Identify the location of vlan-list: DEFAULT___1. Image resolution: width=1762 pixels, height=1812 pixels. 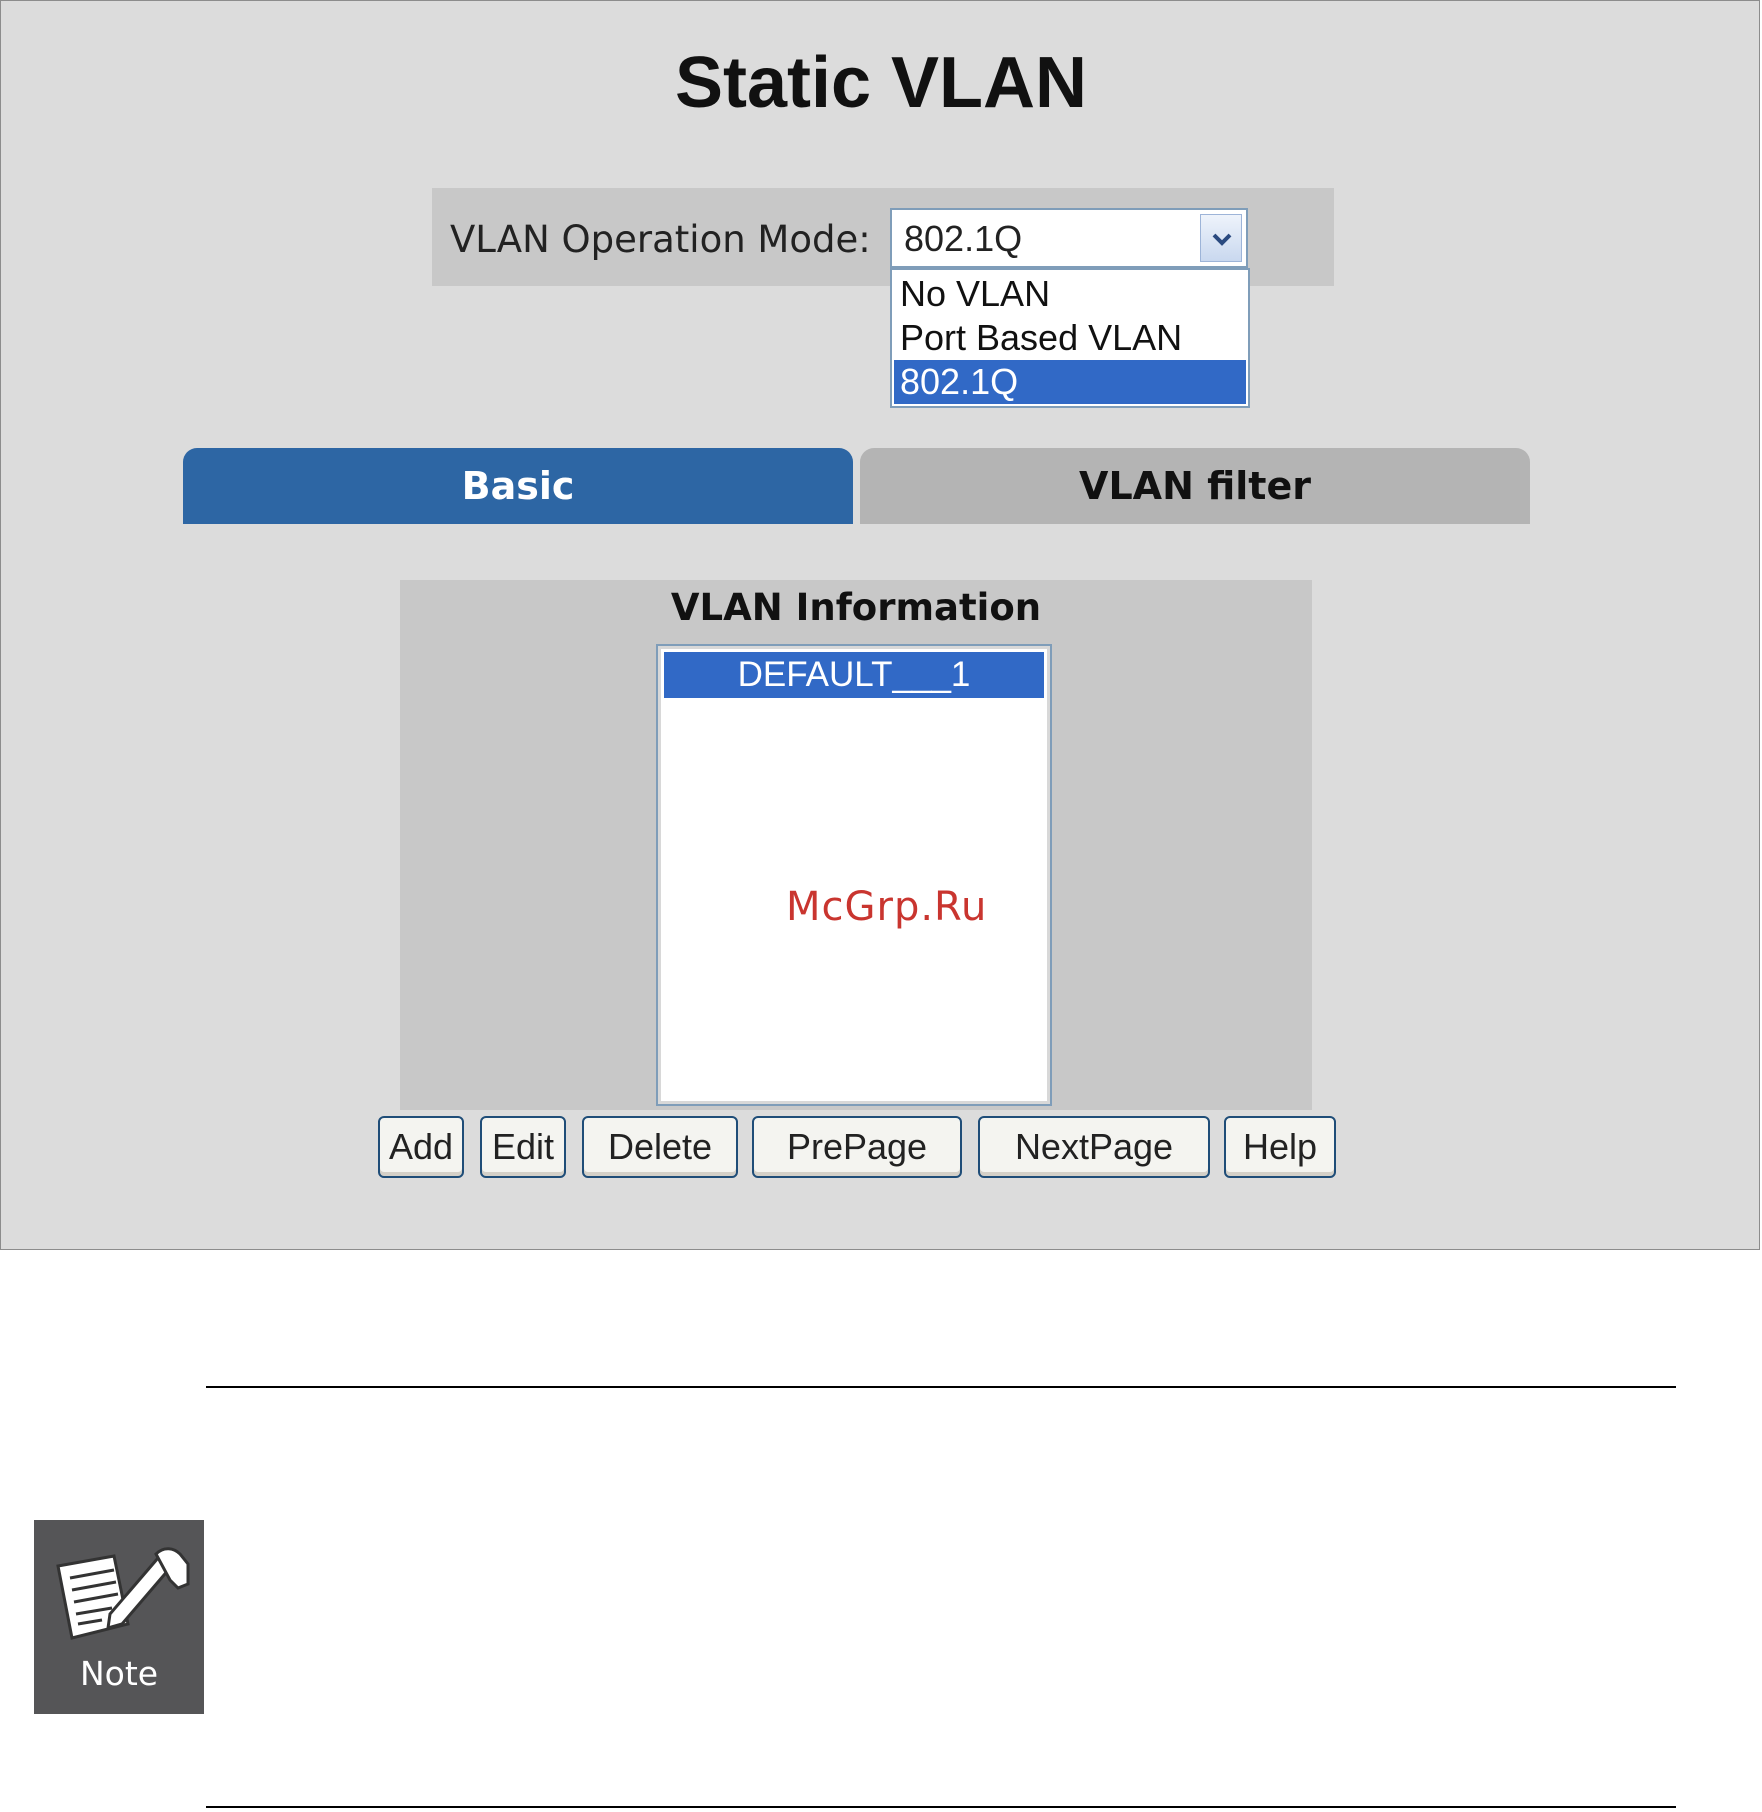
(854, 875).